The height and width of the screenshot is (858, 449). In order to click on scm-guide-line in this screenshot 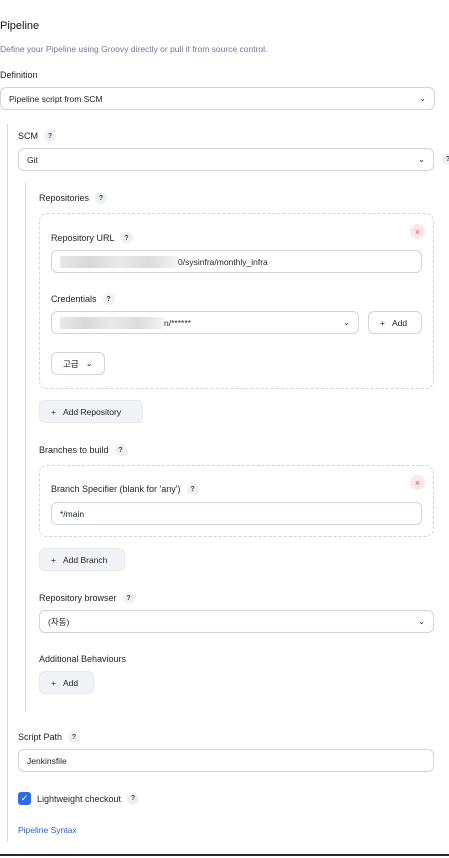, I will do `click(25, 447)`.